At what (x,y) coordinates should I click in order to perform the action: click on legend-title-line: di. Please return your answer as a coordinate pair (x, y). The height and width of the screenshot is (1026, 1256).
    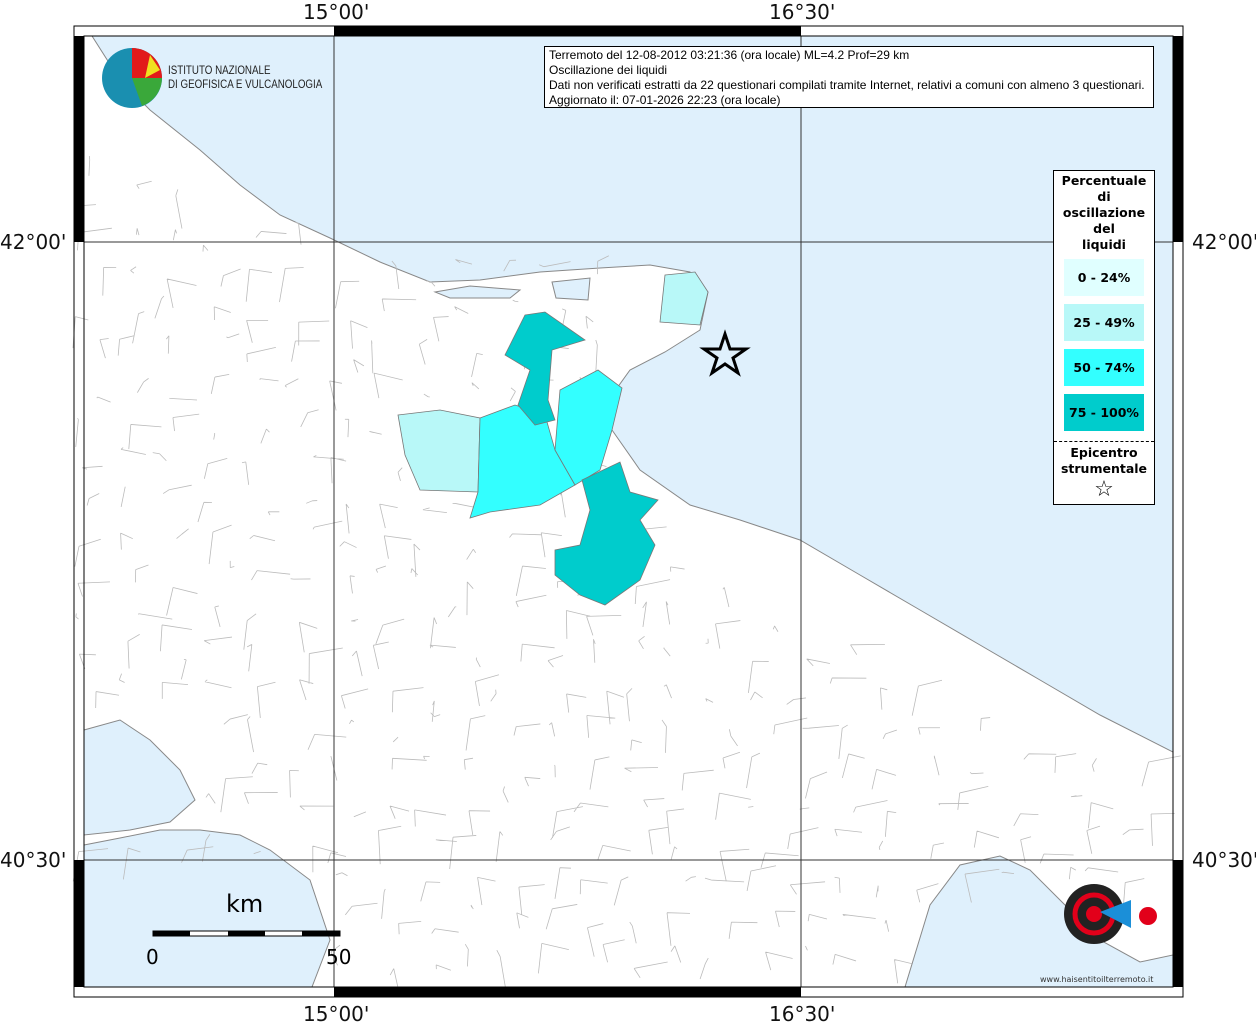
    Looking at the image, I should click on (1104, 196).